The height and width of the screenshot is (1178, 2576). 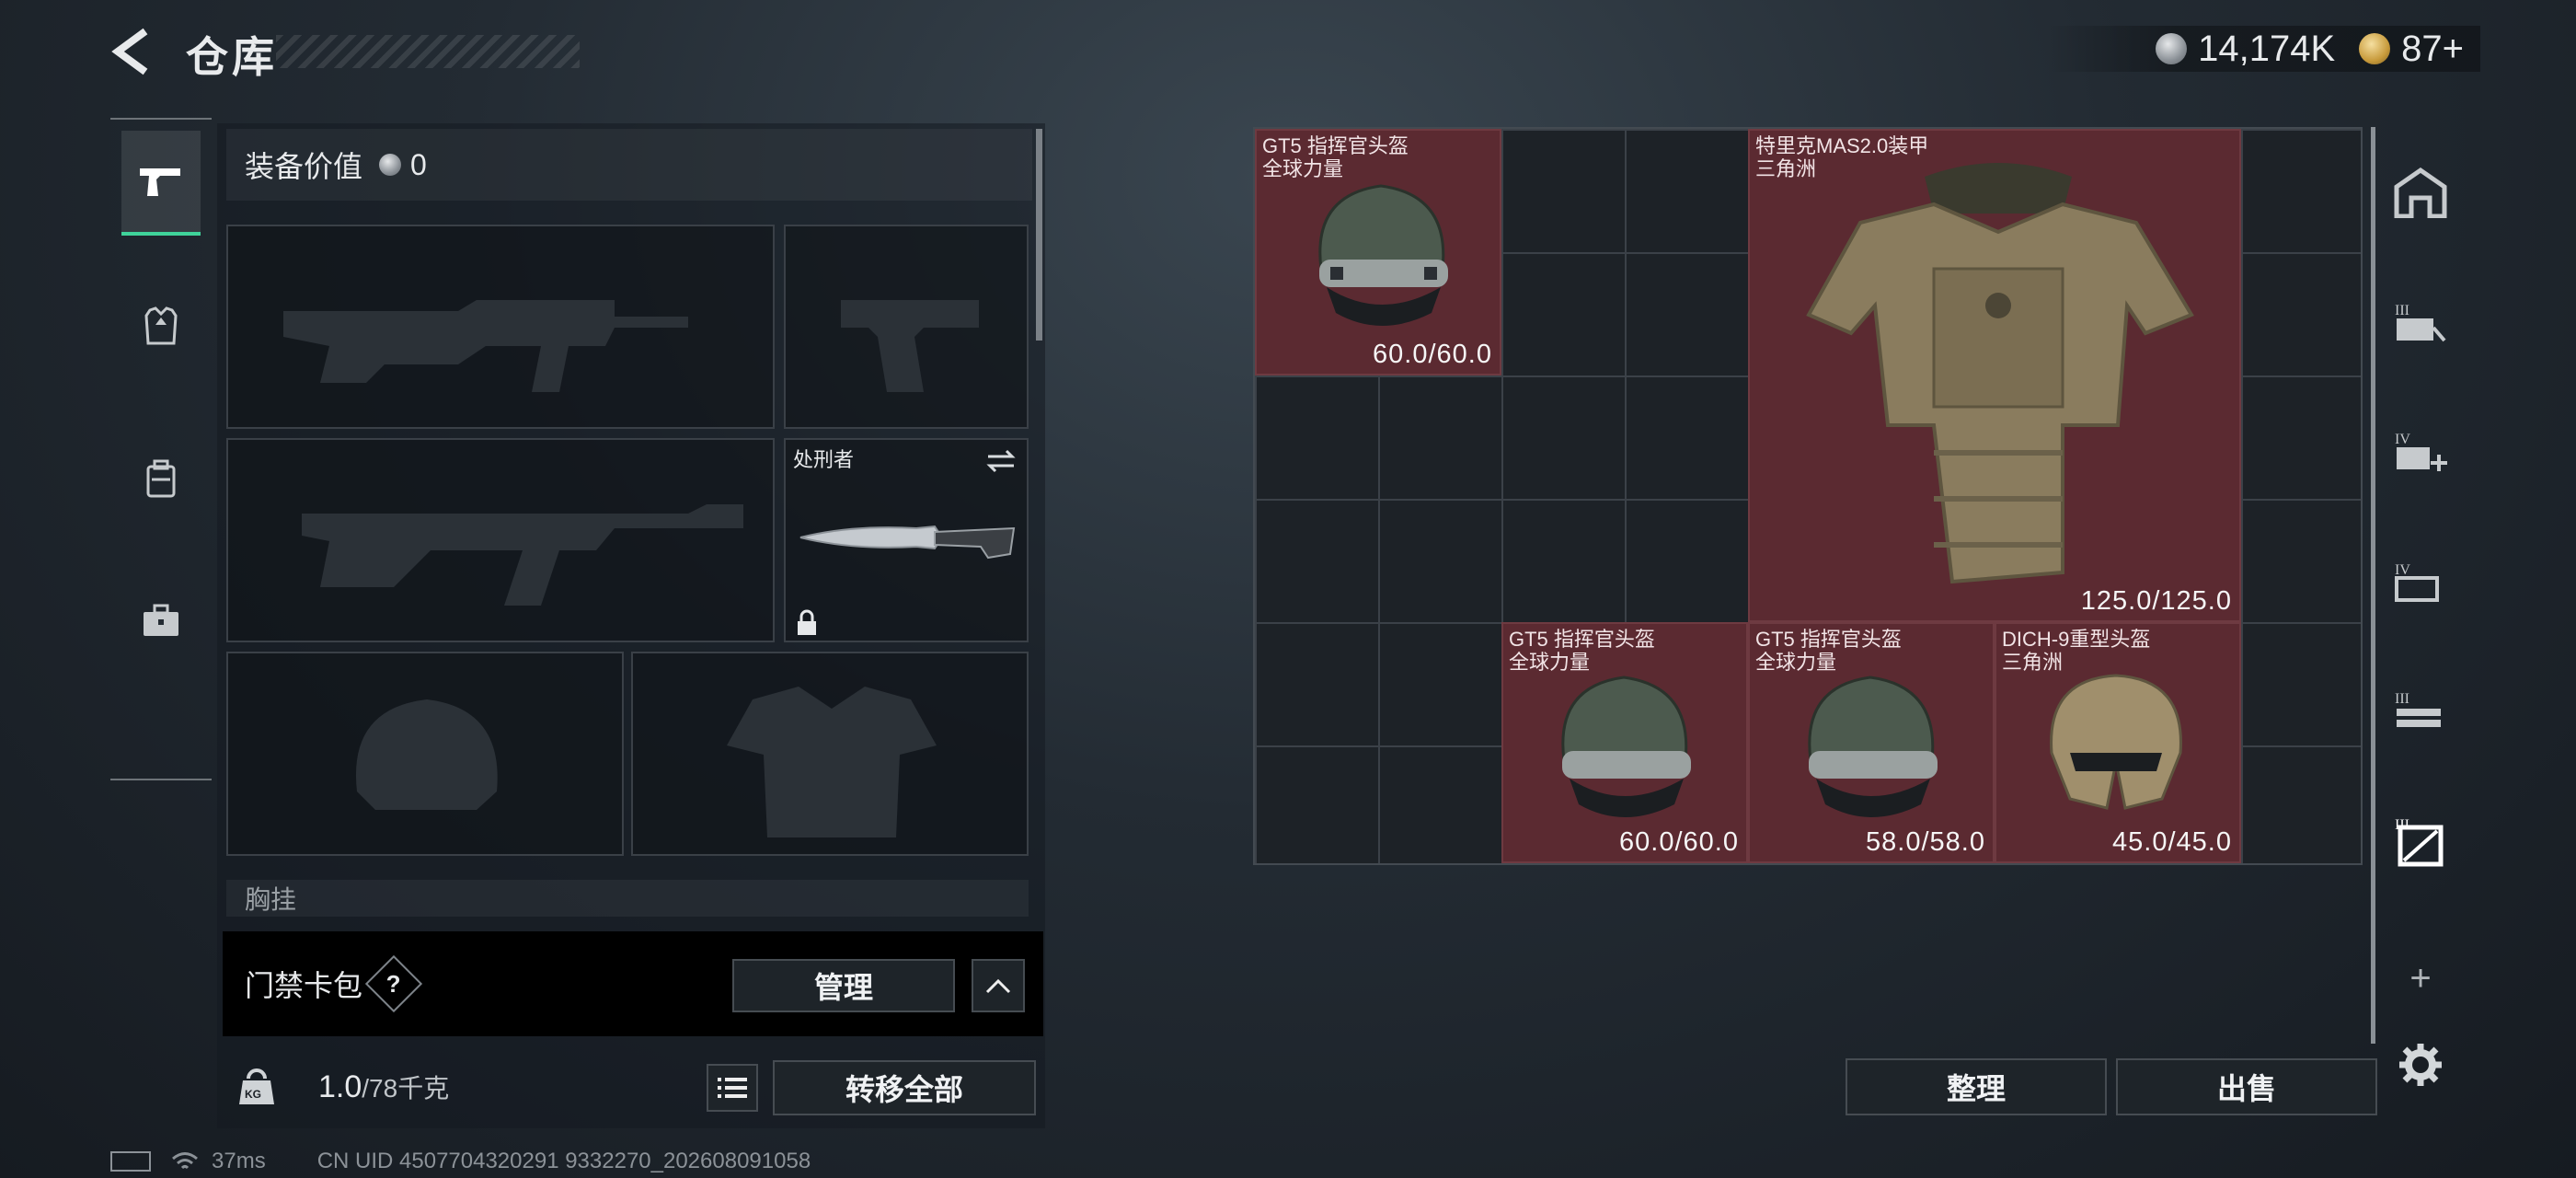 I want to click on stash-crate-icon: III, so click(x=2419, y=842).